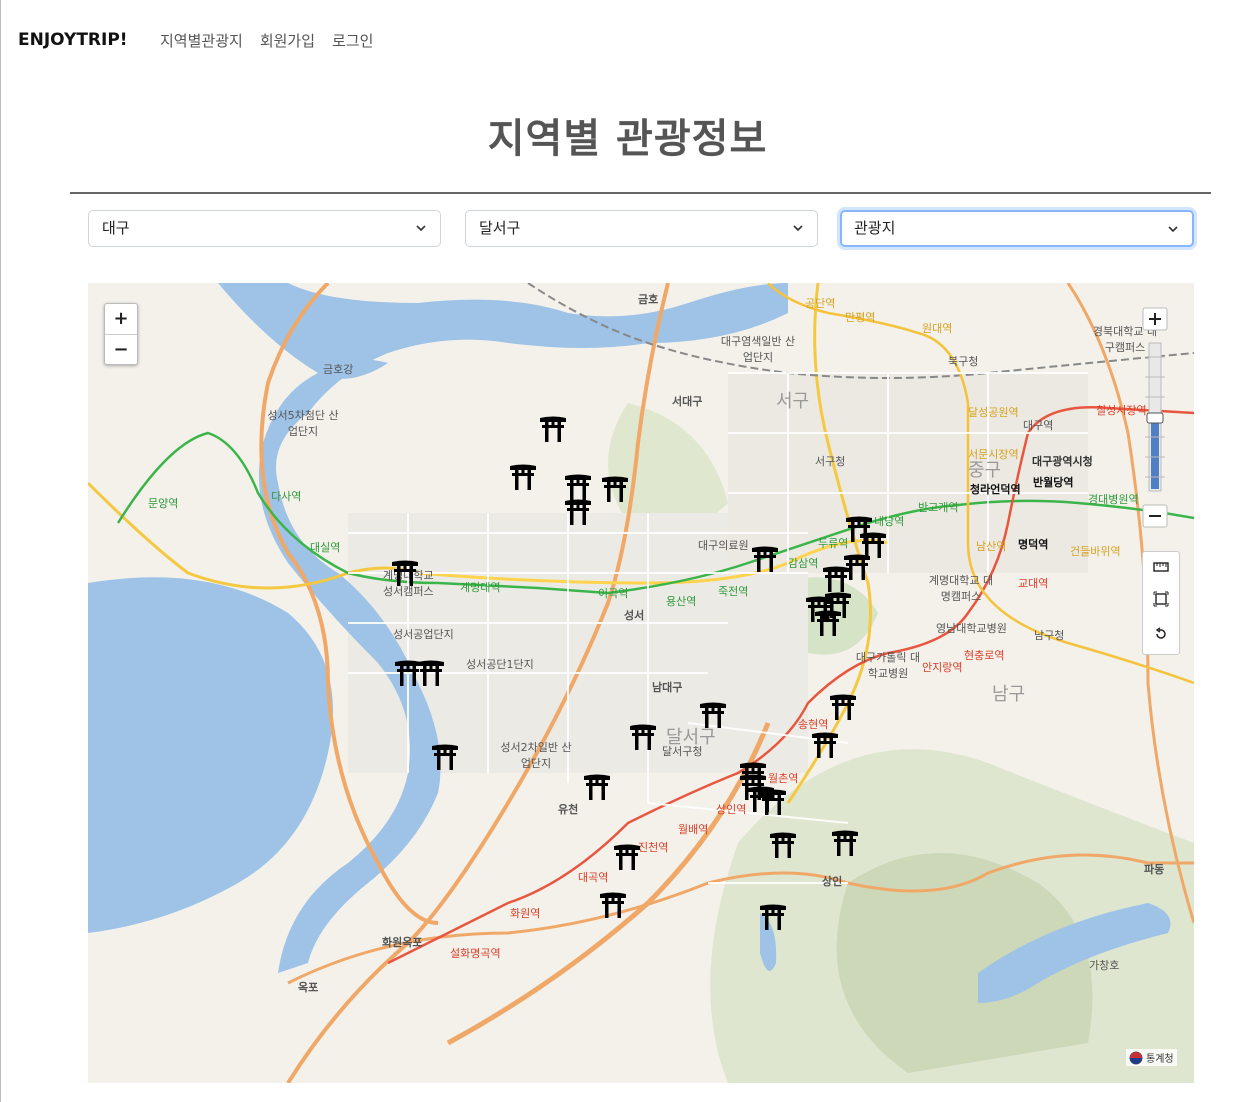 This screenshot has height=1102, width=1253. Describe the element at coordinates (116, 228) in the screenshot. I see `region-select-value: 대구` at that location.